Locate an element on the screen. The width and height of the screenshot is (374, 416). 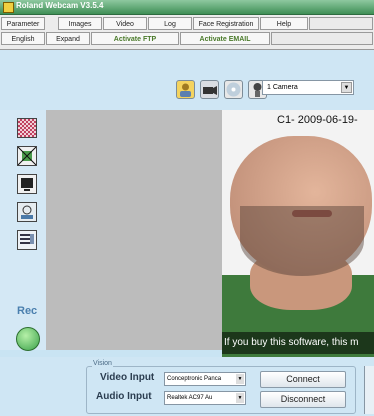
timestamp: C1- 2009-06-19- is located at coordinates (317, 120).